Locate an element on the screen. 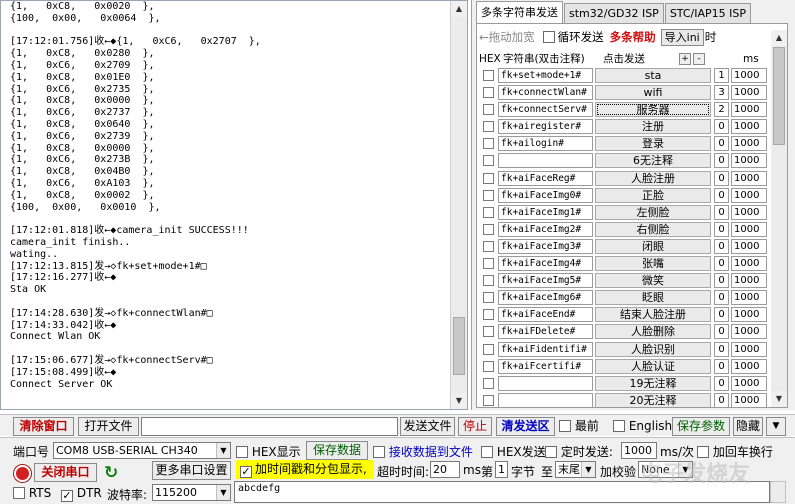  add-row-button: + is located at coordinates (685, 59).